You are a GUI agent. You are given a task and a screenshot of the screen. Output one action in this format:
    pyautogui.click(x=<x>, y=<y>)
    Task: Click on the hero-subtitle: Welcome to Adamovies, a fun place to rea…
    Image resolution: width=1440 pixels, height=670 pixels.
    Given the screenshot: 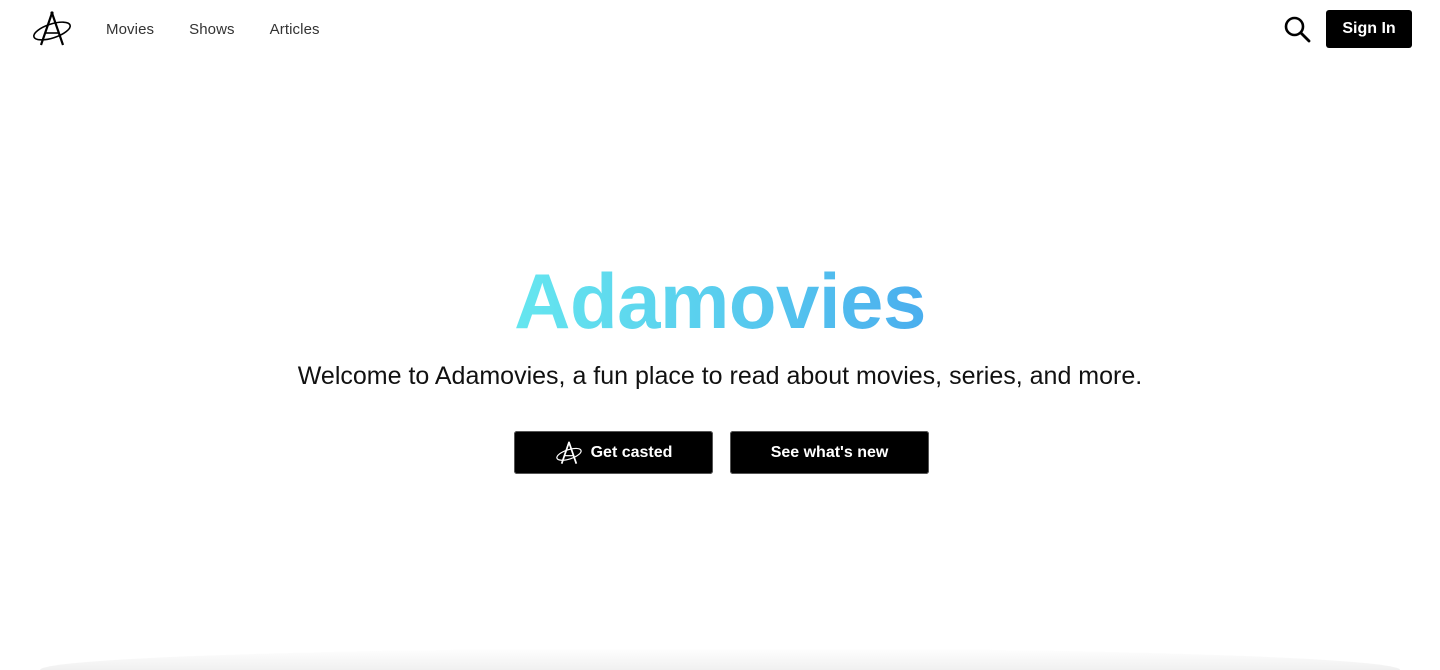 What is the action you would take?
    pyautogui.click(x=720, y=376)
    